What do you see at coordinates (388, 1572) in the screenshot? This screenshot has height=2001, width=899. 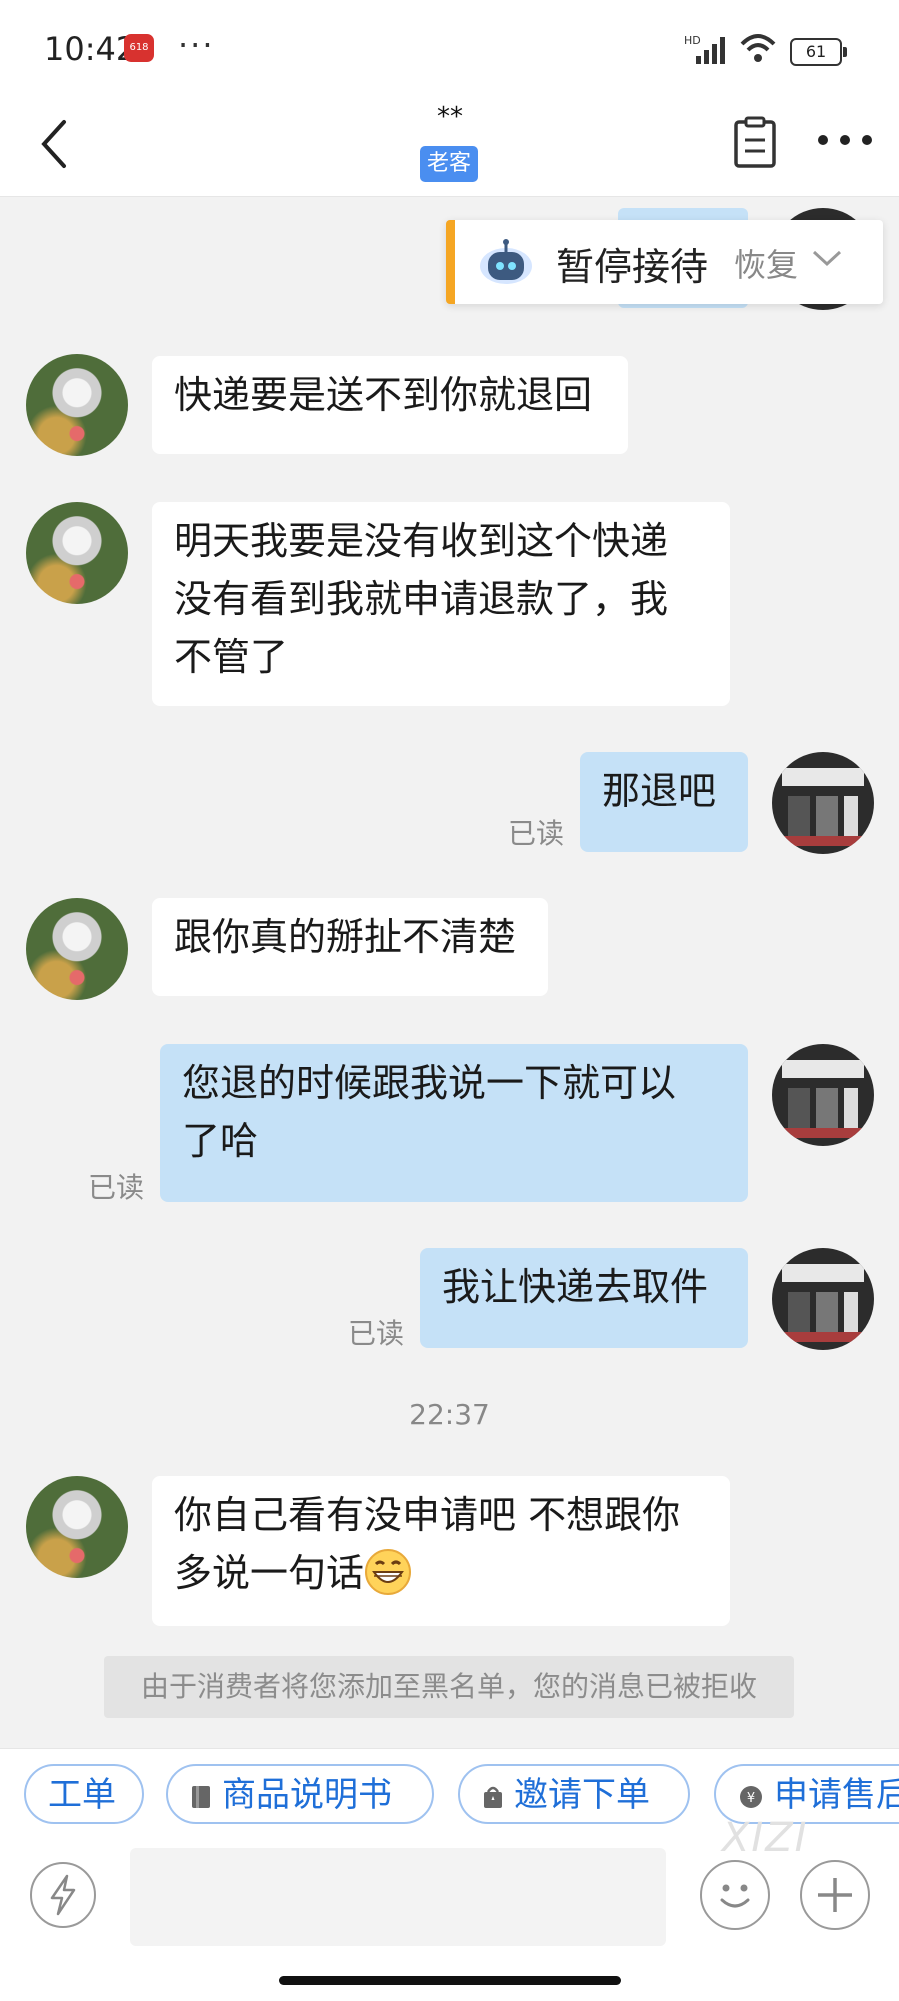 I see `grin-emoji-icon` at bounding box center [388, 1572].